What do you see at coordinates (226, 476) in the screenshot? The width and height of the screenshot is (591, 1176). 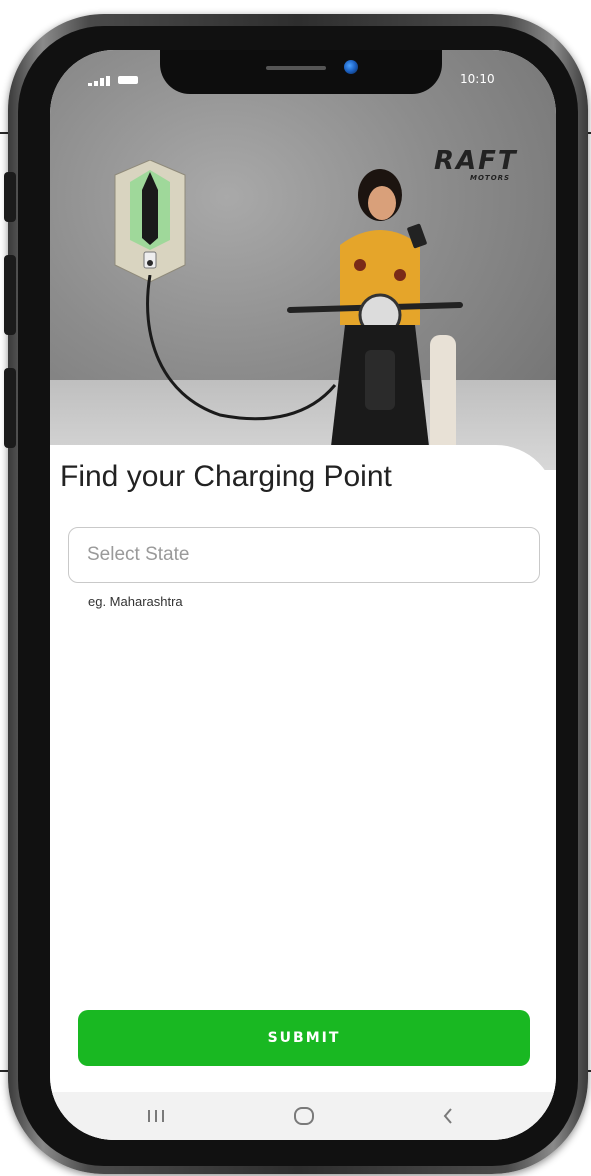 I see `page-title: Find your Charging Point` at bounding box center [226, 476].